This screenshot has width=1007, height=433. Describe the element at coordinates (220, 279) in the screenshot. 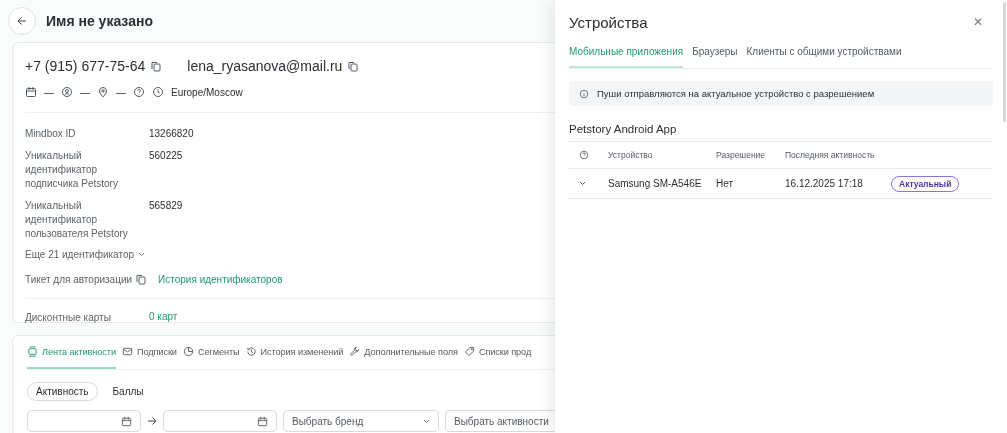

I see `identifier-history-link: История идентификаторов` at that location.